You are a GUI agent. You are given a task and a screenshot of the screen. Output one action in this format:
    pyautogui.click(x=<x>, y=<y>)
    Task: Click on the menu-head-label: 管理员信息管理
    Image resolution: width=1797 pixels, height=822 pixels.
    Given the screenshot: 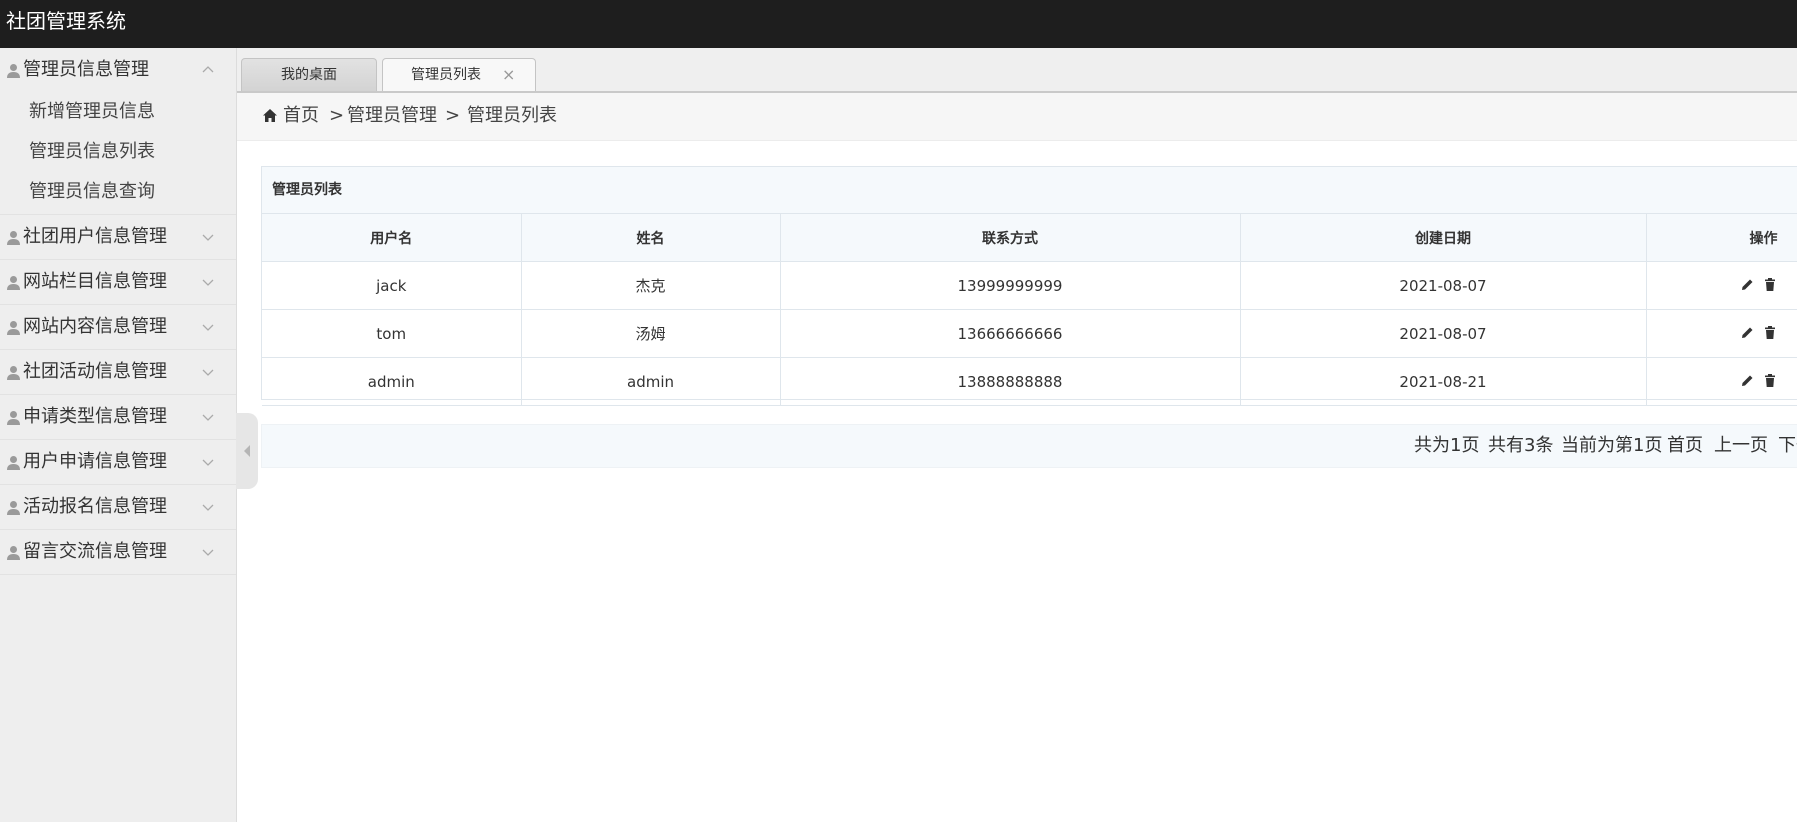 What is the action you would take?
    pyautogui.click(x=86, y=69)
    